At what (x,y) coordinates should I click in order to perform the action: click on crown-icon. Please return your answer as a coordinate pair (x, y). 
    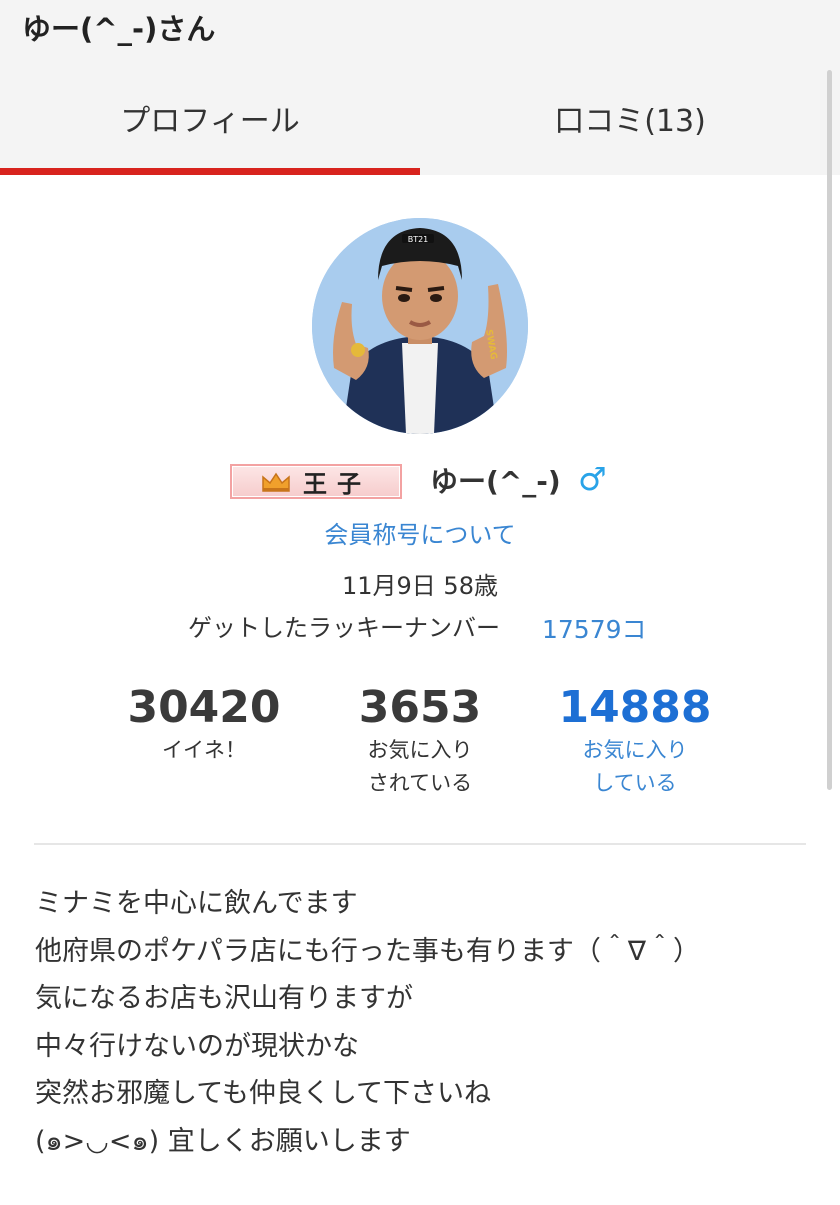
    Looking at the image, I should click on (276, 482).